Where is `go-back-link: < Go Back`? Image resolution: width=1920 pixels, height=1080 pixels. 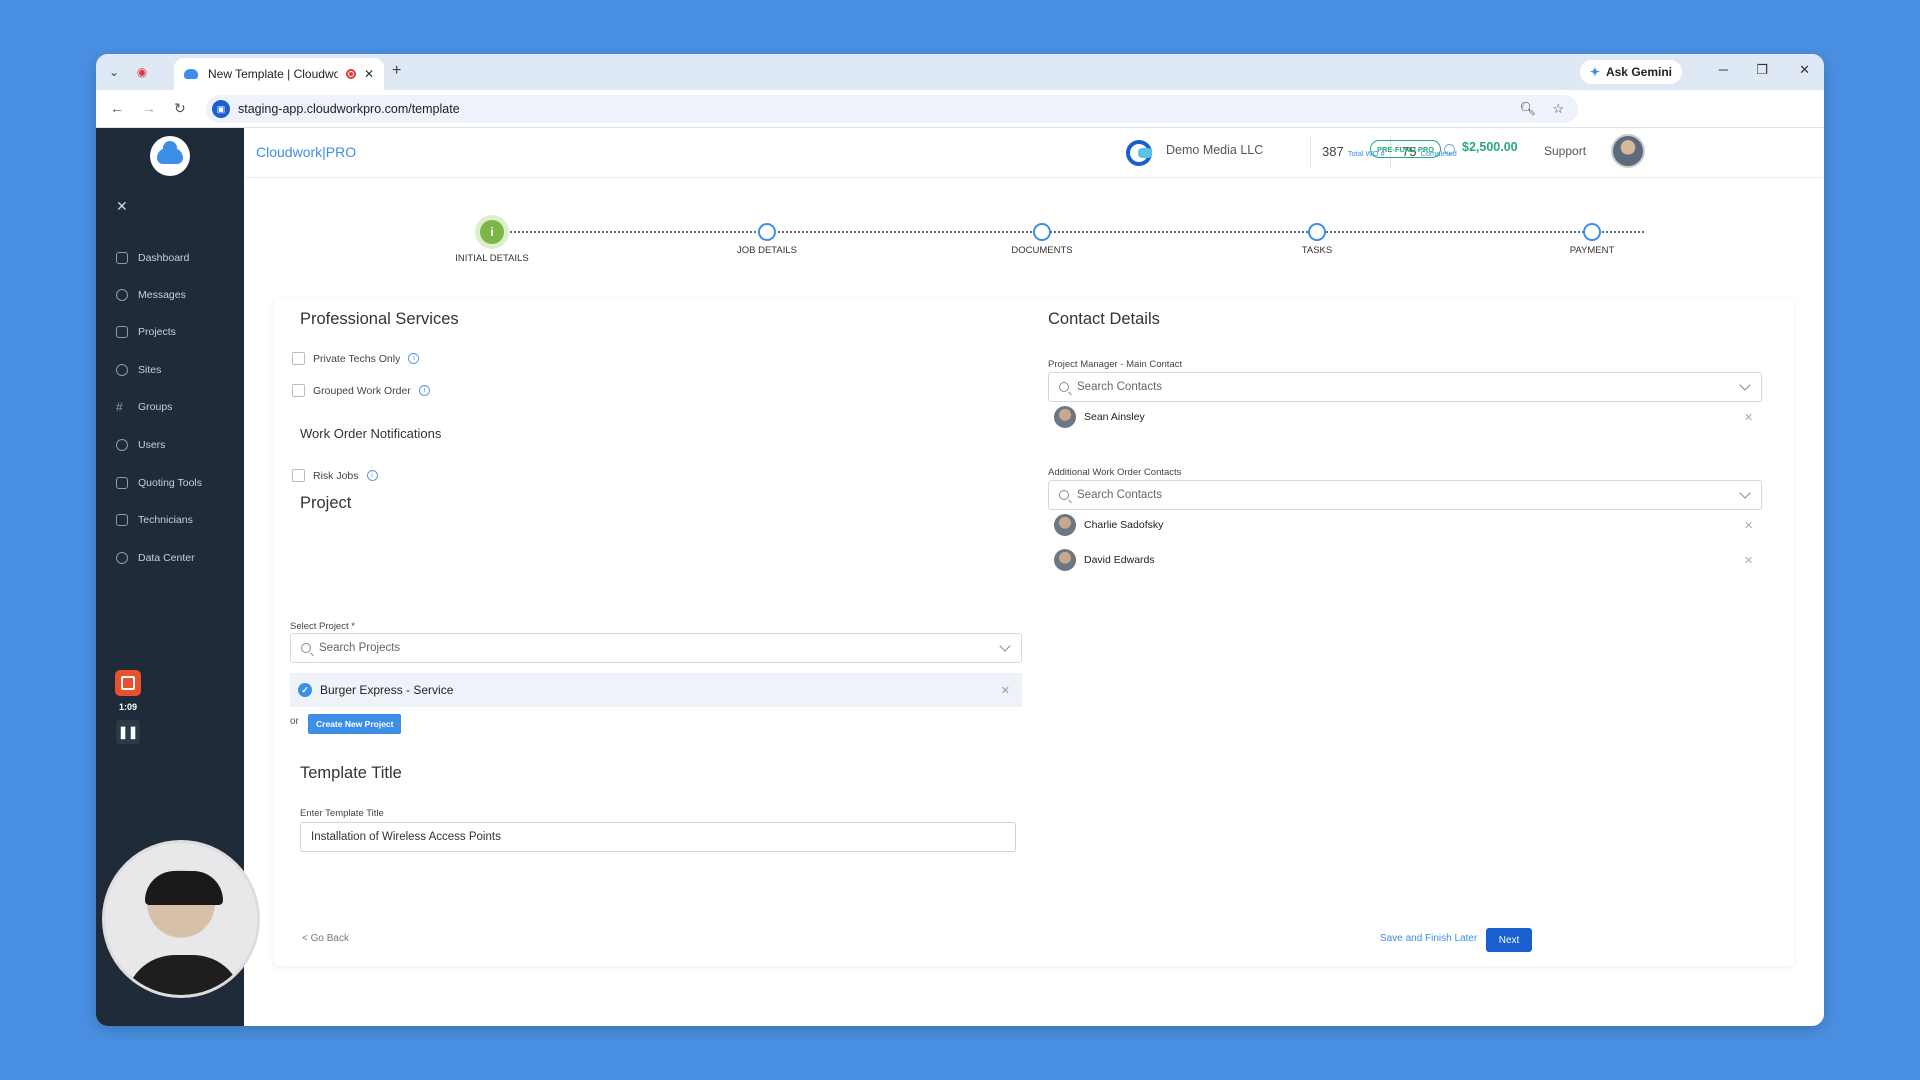 go-back-link: < Go Back is located at coordinates (325, 938).